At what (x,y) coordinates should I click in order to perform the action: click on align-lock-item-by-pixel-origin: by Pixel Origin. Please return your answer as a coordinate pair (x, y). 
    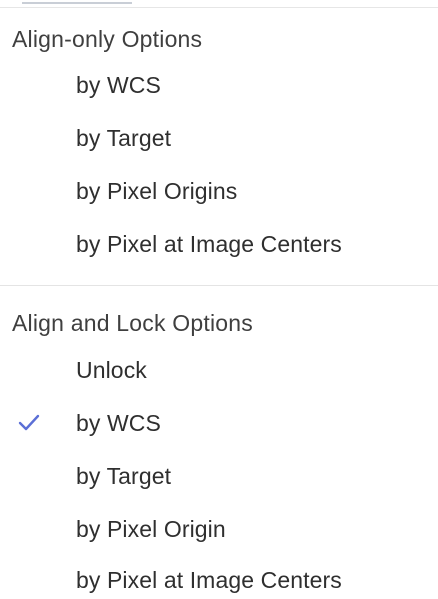
    Looking at the image, I should click on (219, 529).